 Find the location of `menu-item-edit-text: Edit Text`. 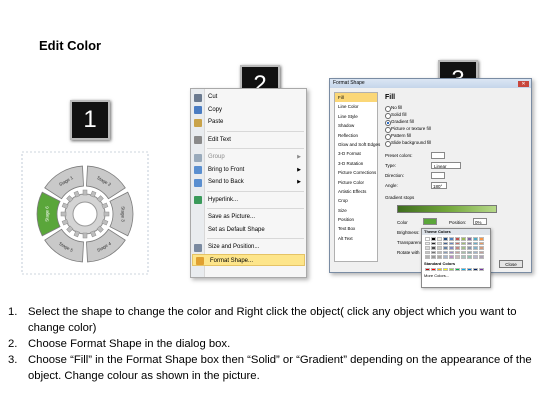

menu-item-edit-text: Edit Text is located at coordinates (248, 140).